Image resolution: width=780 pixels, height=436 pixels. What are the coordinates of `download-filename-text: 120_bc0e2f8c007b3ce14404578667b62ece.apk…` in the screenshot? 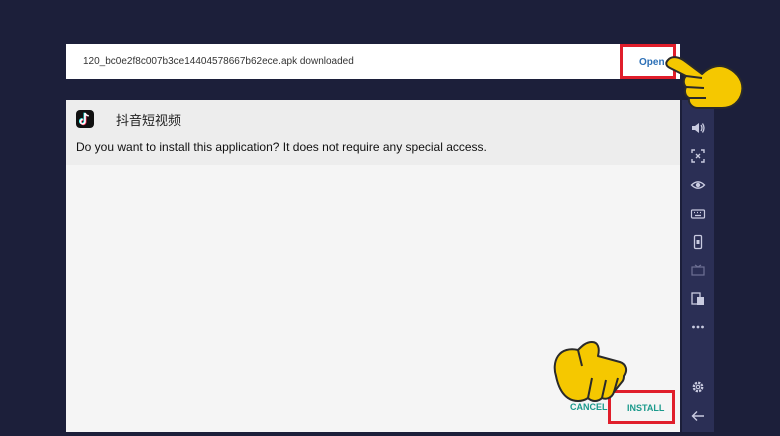 It's located at (218, 61).